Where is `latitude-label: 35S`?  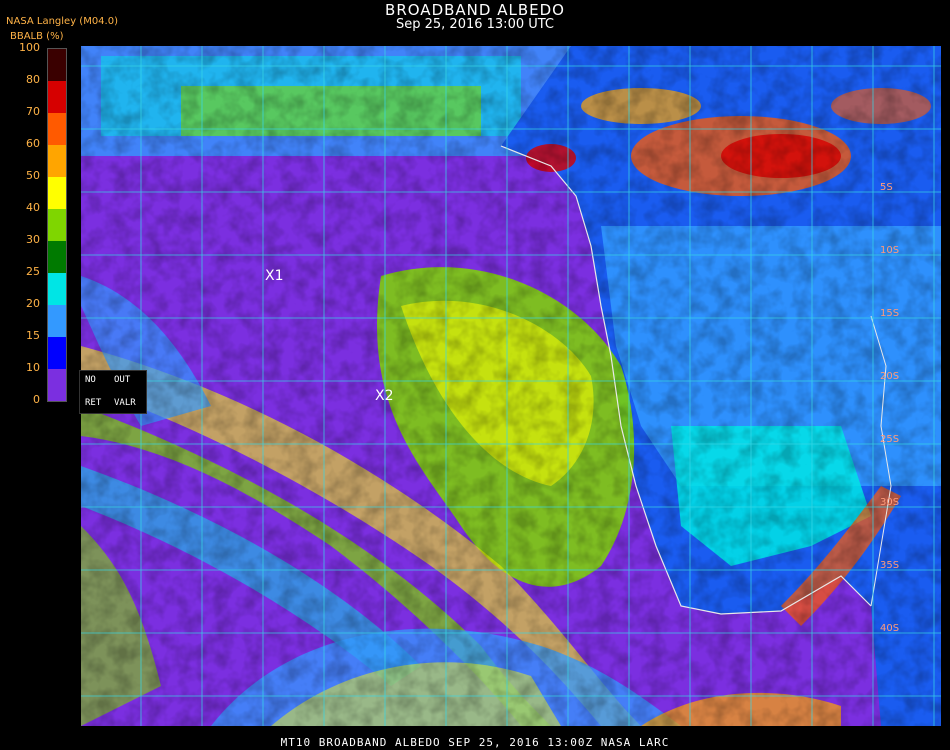 latitude-label: 35S is located at coordinates (890, 565).